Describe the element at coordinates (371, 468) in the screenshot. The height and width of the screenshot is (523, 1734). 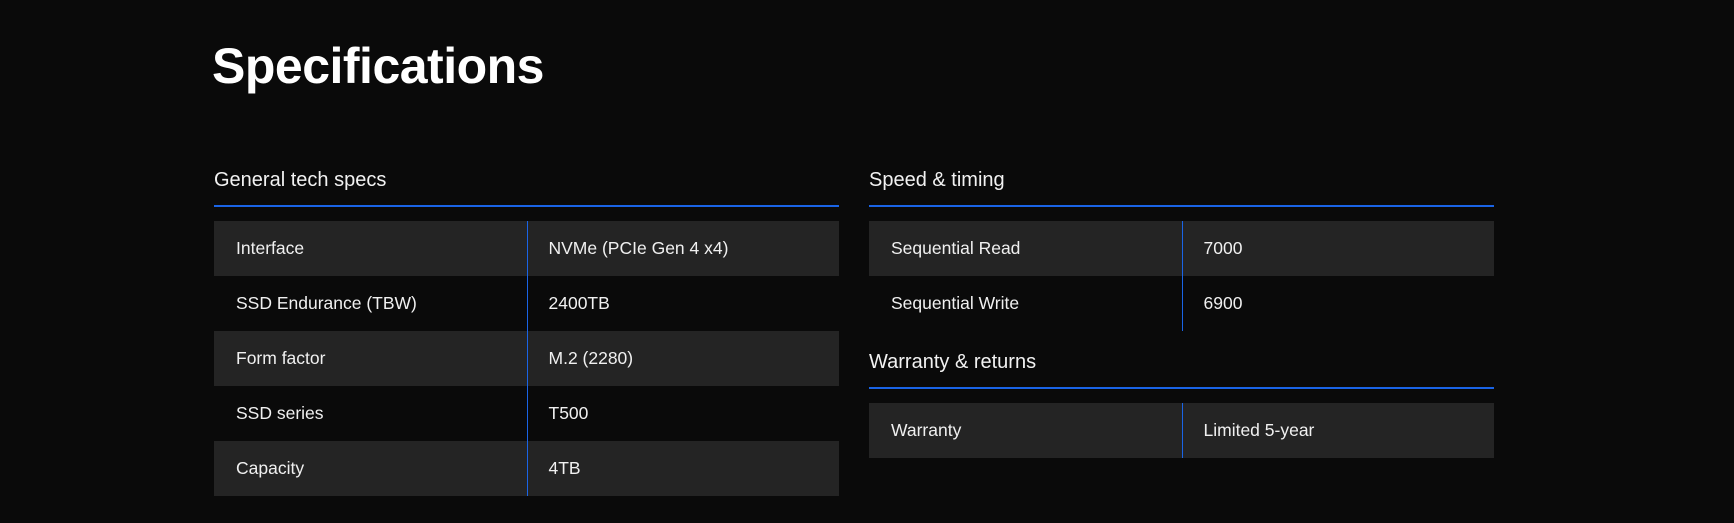
I see `spec-label: Capacity` at that location.